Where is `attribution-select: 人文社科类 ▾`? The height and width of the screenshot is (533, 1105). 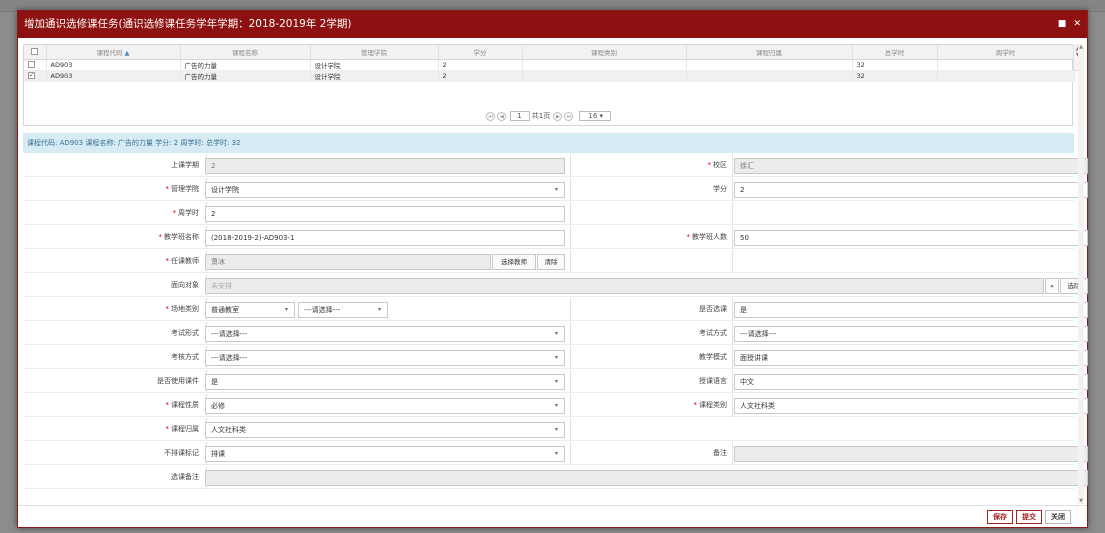 attribution-select: 人文社科类 ▾ is located at coordinates (385, 430).